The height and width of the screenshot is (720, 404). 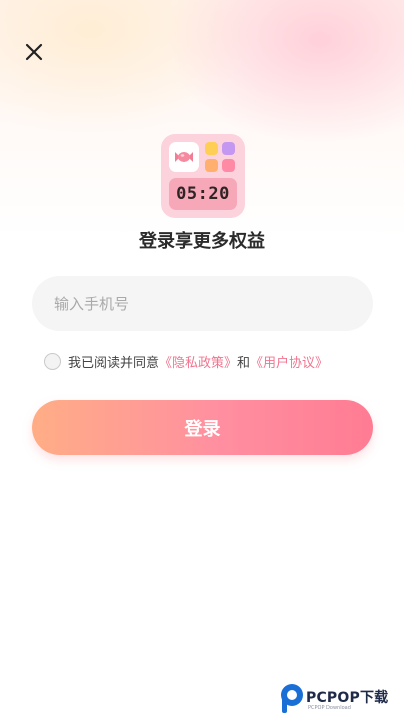 I want to click on privacy-policy-link: 《隐私政策》, so click(x=198, y=361).